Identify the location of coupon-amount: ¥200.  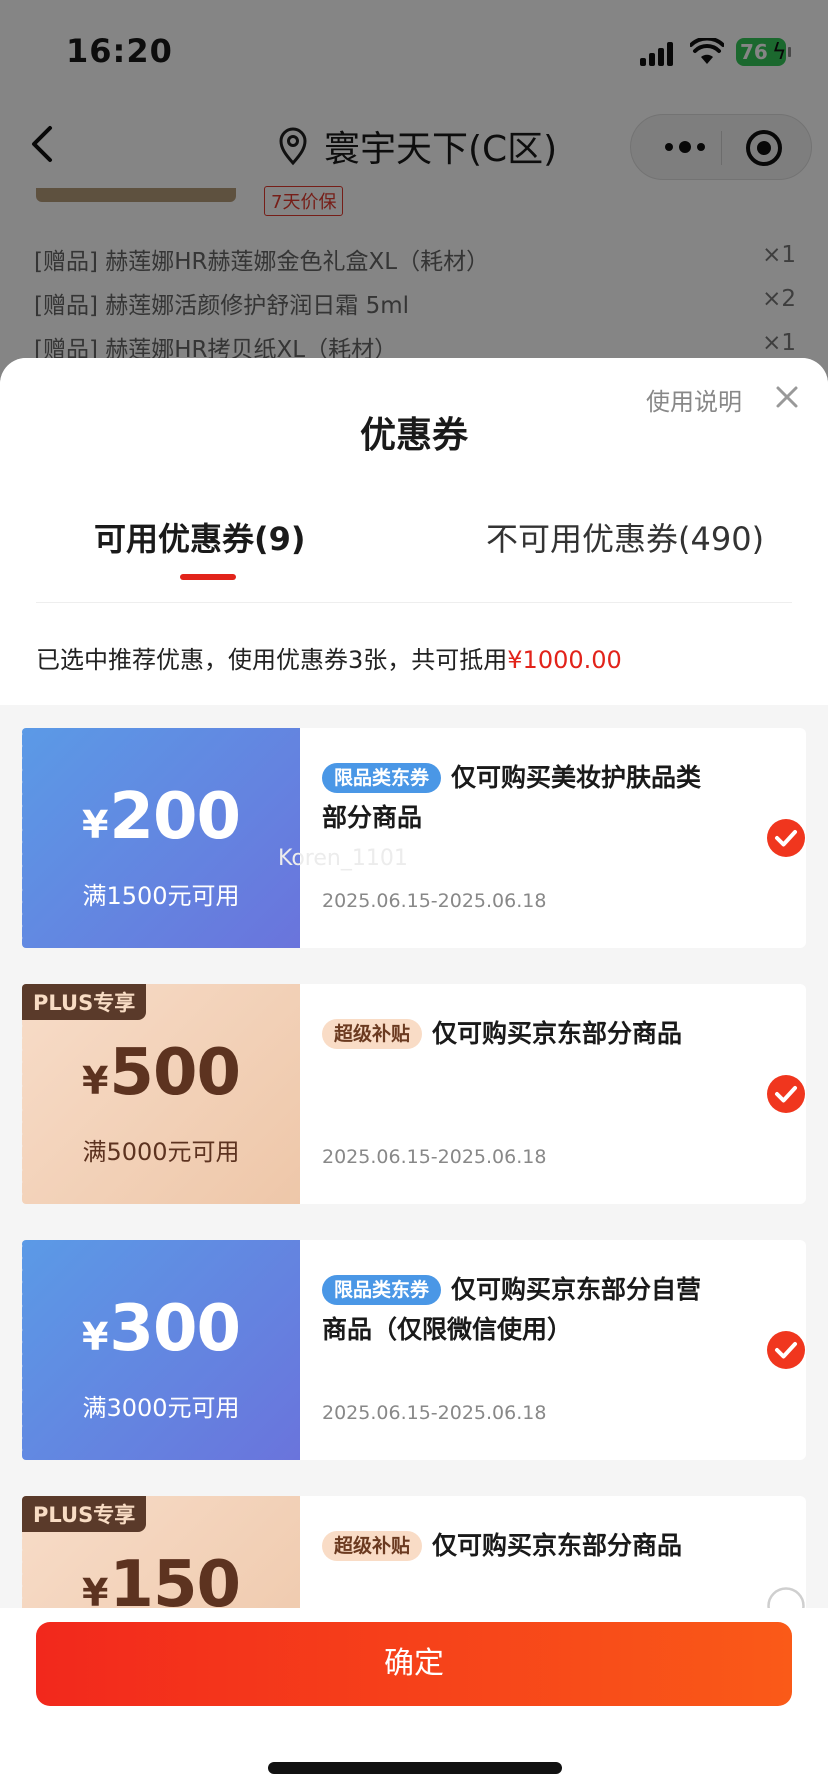
(161, 817).